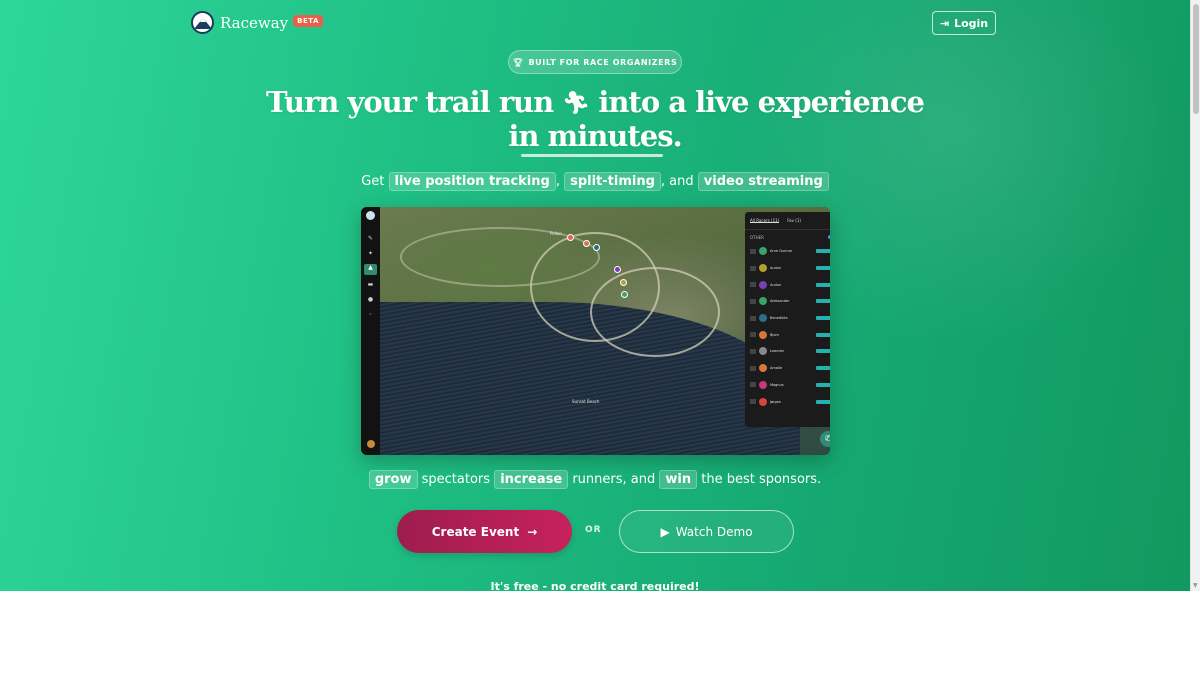  Describe the element at coordinates (829, 237) in the screenshot. I see `section-toggle` at that location.